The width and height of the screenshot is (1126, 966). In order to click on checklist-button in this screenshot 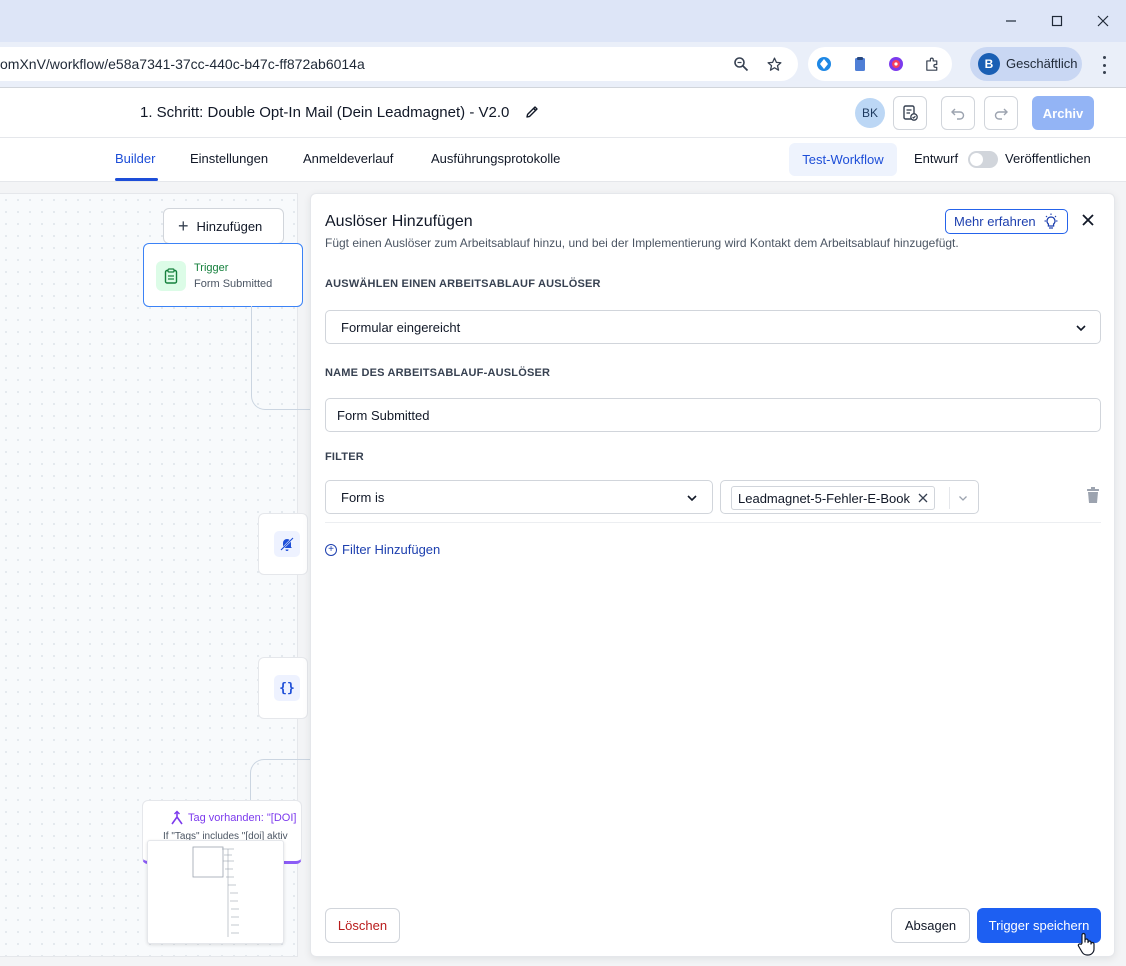, I will do `click(910, 113)`.